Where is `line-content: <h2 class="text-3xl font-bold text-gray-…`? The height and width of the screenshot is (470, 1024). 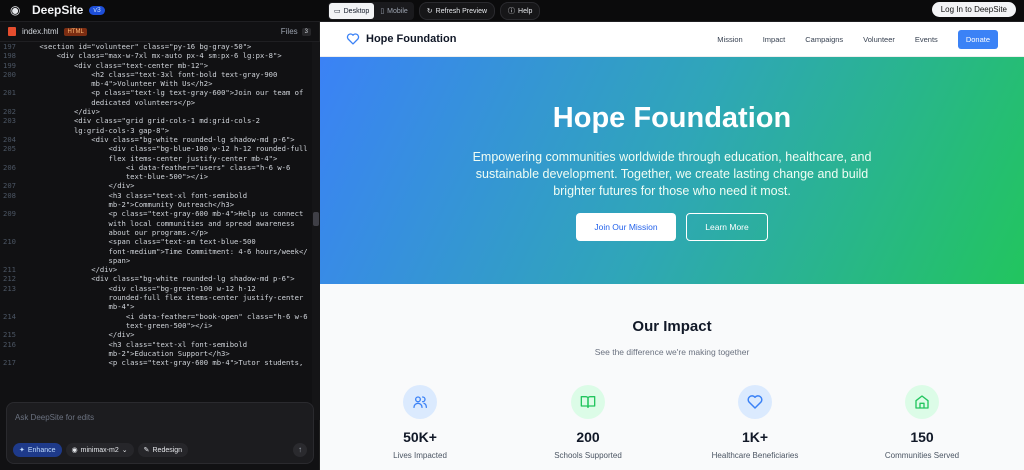 line-content: <h2 class="text-3xl font-bold text-gray-… is located at coordinates (184, 79).